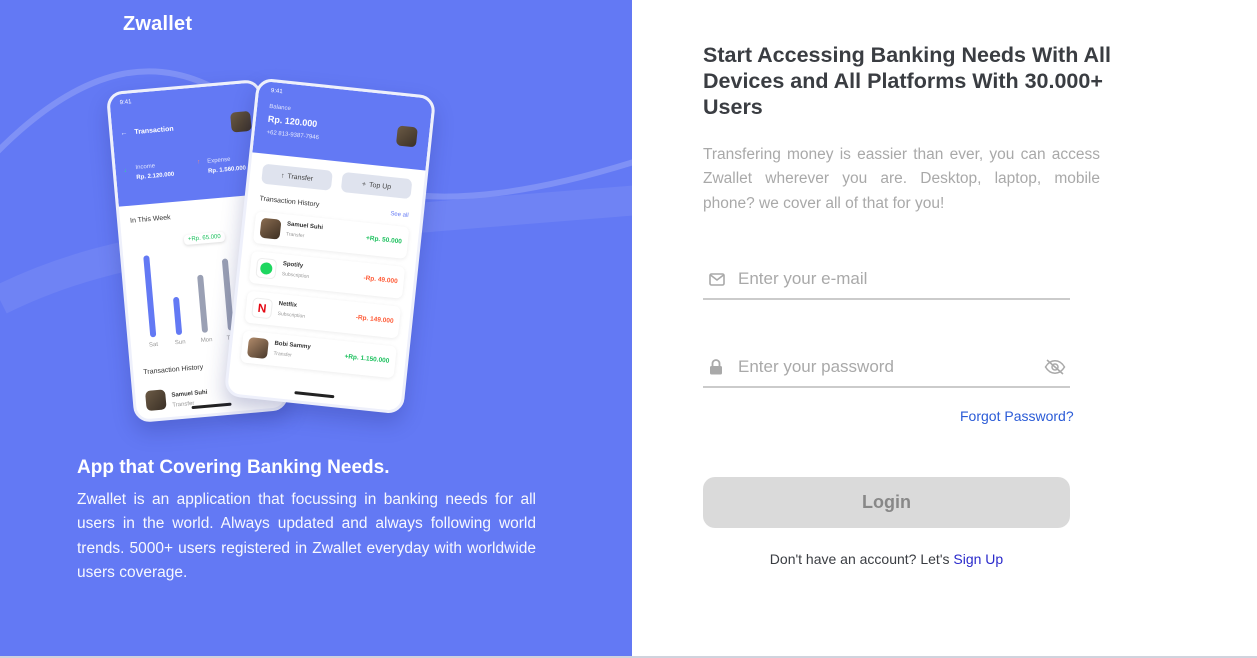  Describe the element at coordinates (155, 176) in the screenshot. I see `income-value: Rp. 2.120.000` at that location.